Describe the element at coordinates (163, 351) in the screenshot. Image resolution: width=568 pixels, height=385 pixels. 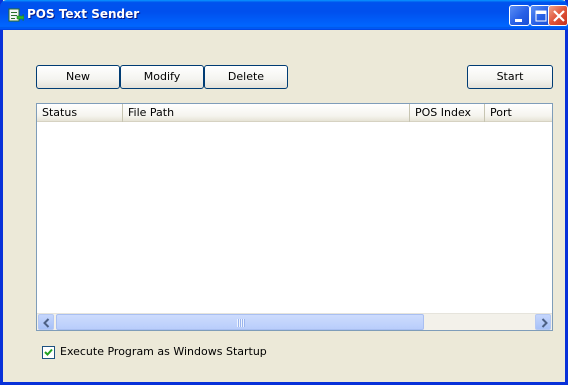
I see `startup-checkbox-label: Execute Program as Windows Startup` at that location.